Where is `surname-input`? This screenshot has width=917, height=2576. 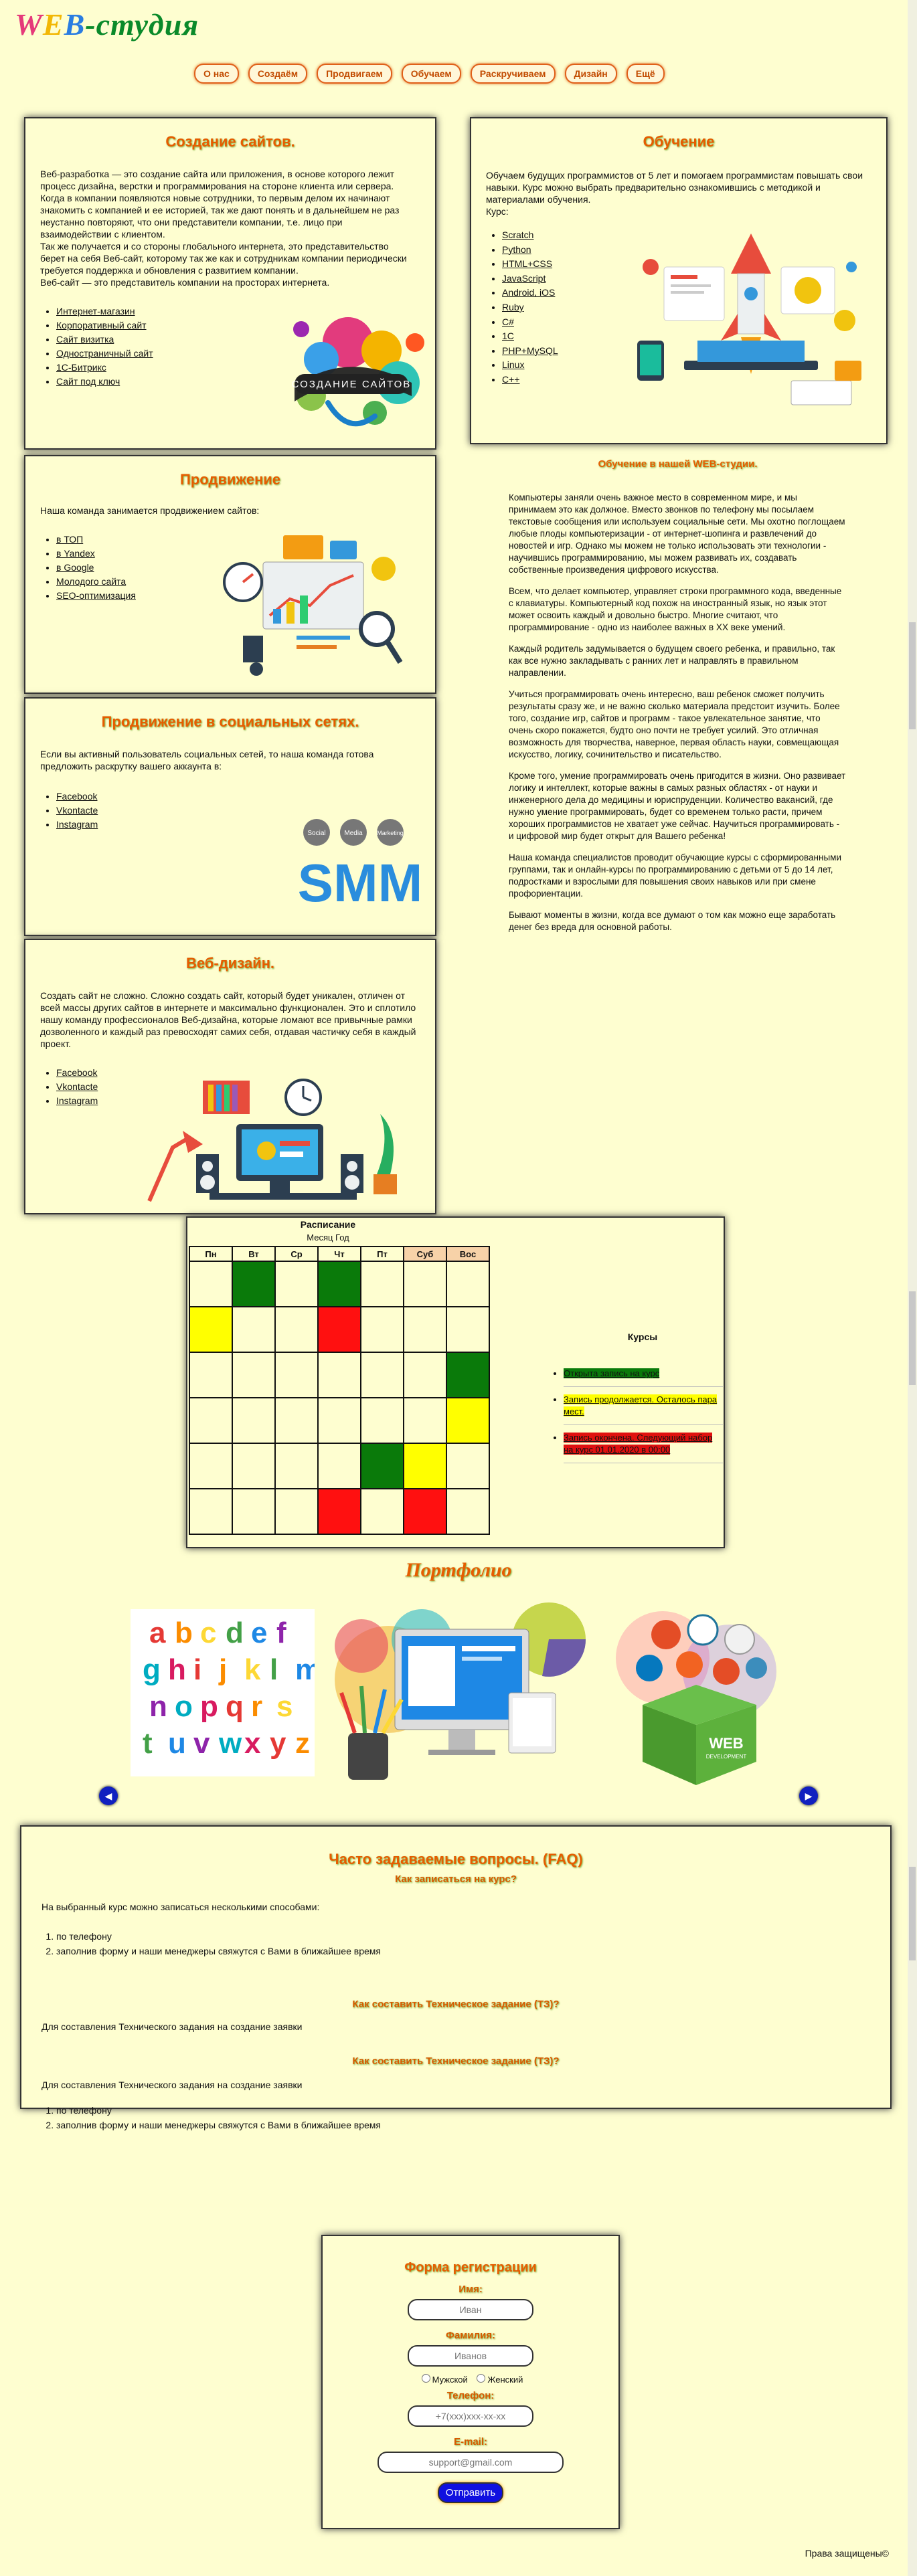 surname-input is located at coordinates (470, 2356).